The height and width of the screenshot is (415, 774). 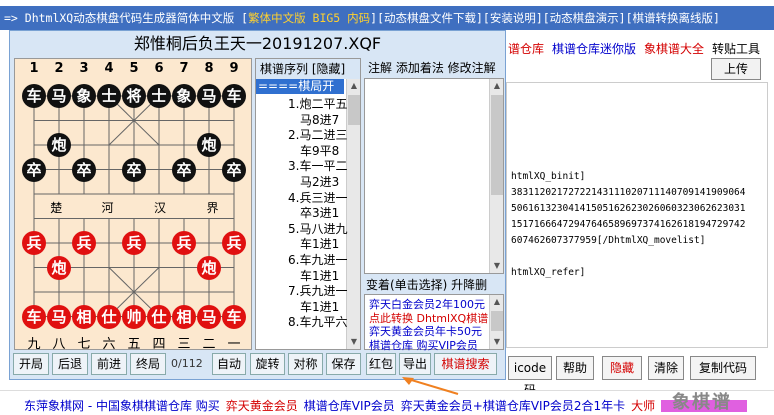 I want to click on dialog-button: 终局, so click(x=148, y=364).